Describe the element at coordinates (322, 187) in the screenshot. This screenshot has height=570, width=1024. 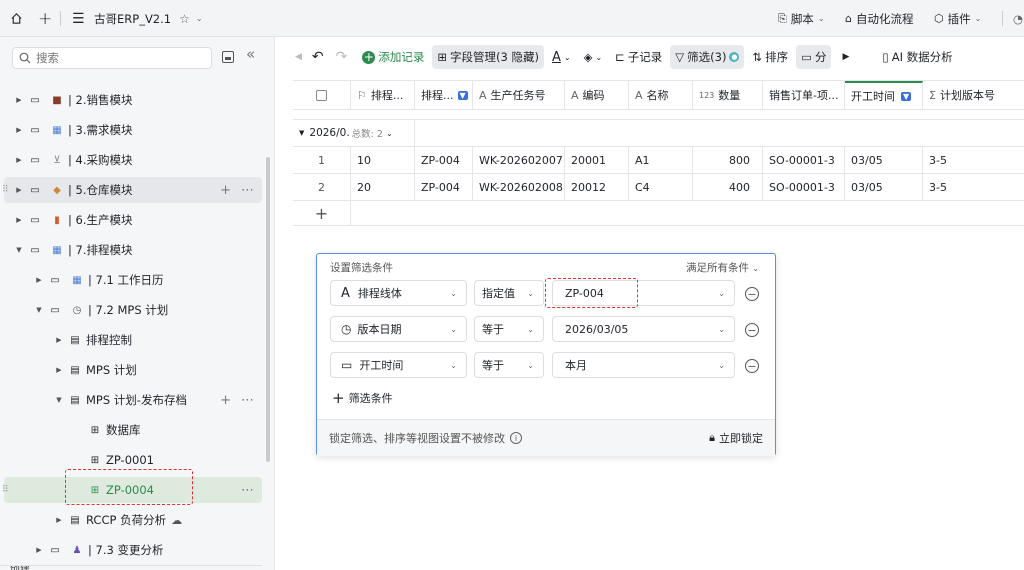
I see `row-index: 2` at that location.